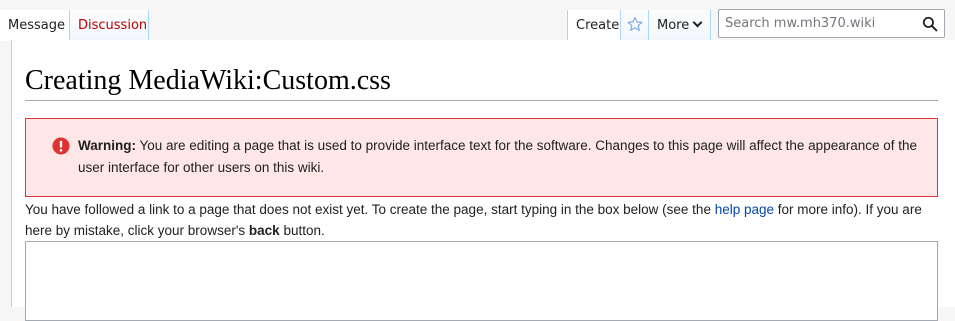 Image resolution: width=955 pixels, height=321 pixels. Describe the element at coordinates (107, 145) in the screenshot. I see `warning-label: Warning:` at that location.